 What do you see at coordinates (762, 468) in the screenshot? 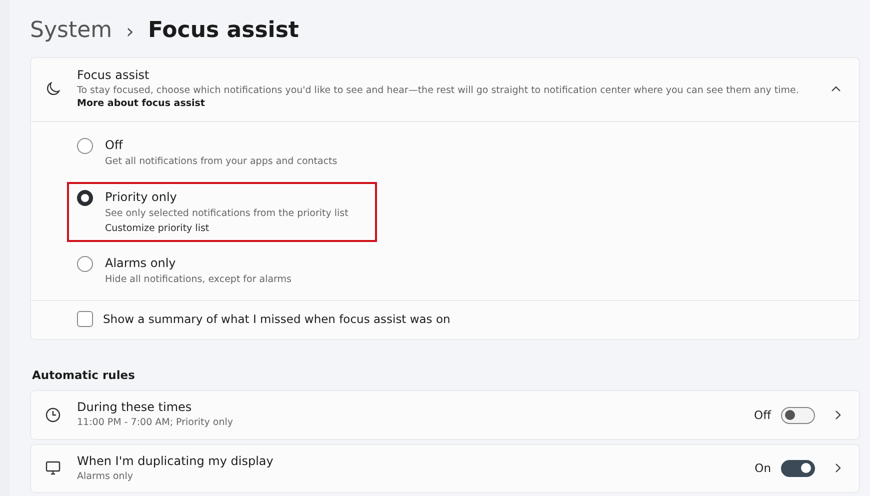
I see `toggle-state-label: On` at bounding box center [762, 468].